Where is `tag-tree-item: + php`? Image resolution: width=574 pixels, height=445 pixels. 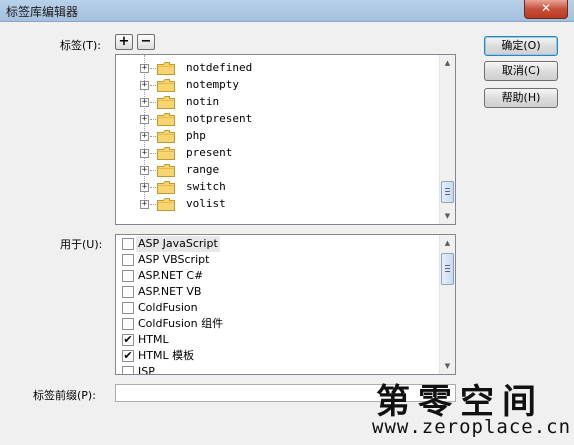 tag-tree-item: + php is located at coordinates (266, 136).